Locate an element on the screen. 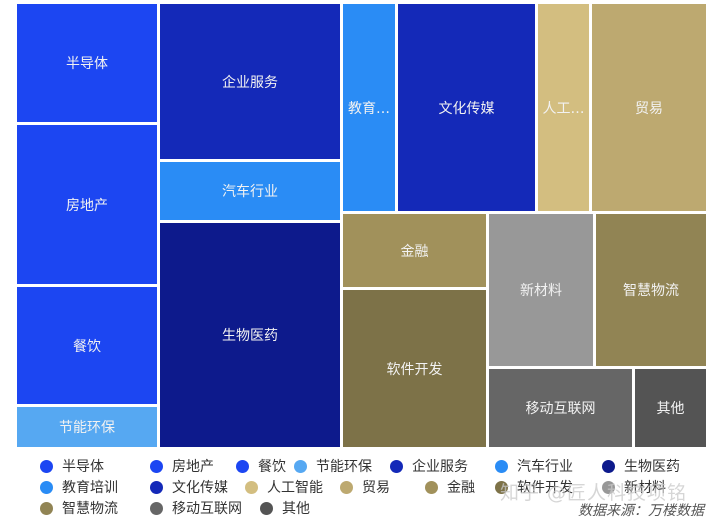  legend-label: 金融 is located at coordinates (461, 488).